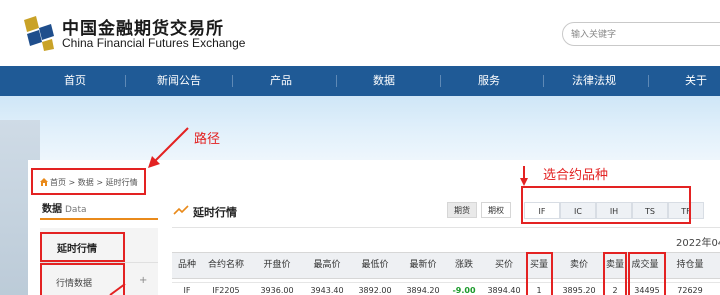  What do you see at coordinates (215, 212) in the screenshot?
I see `page-title: 延时行情` at bounding box center [215, 212].